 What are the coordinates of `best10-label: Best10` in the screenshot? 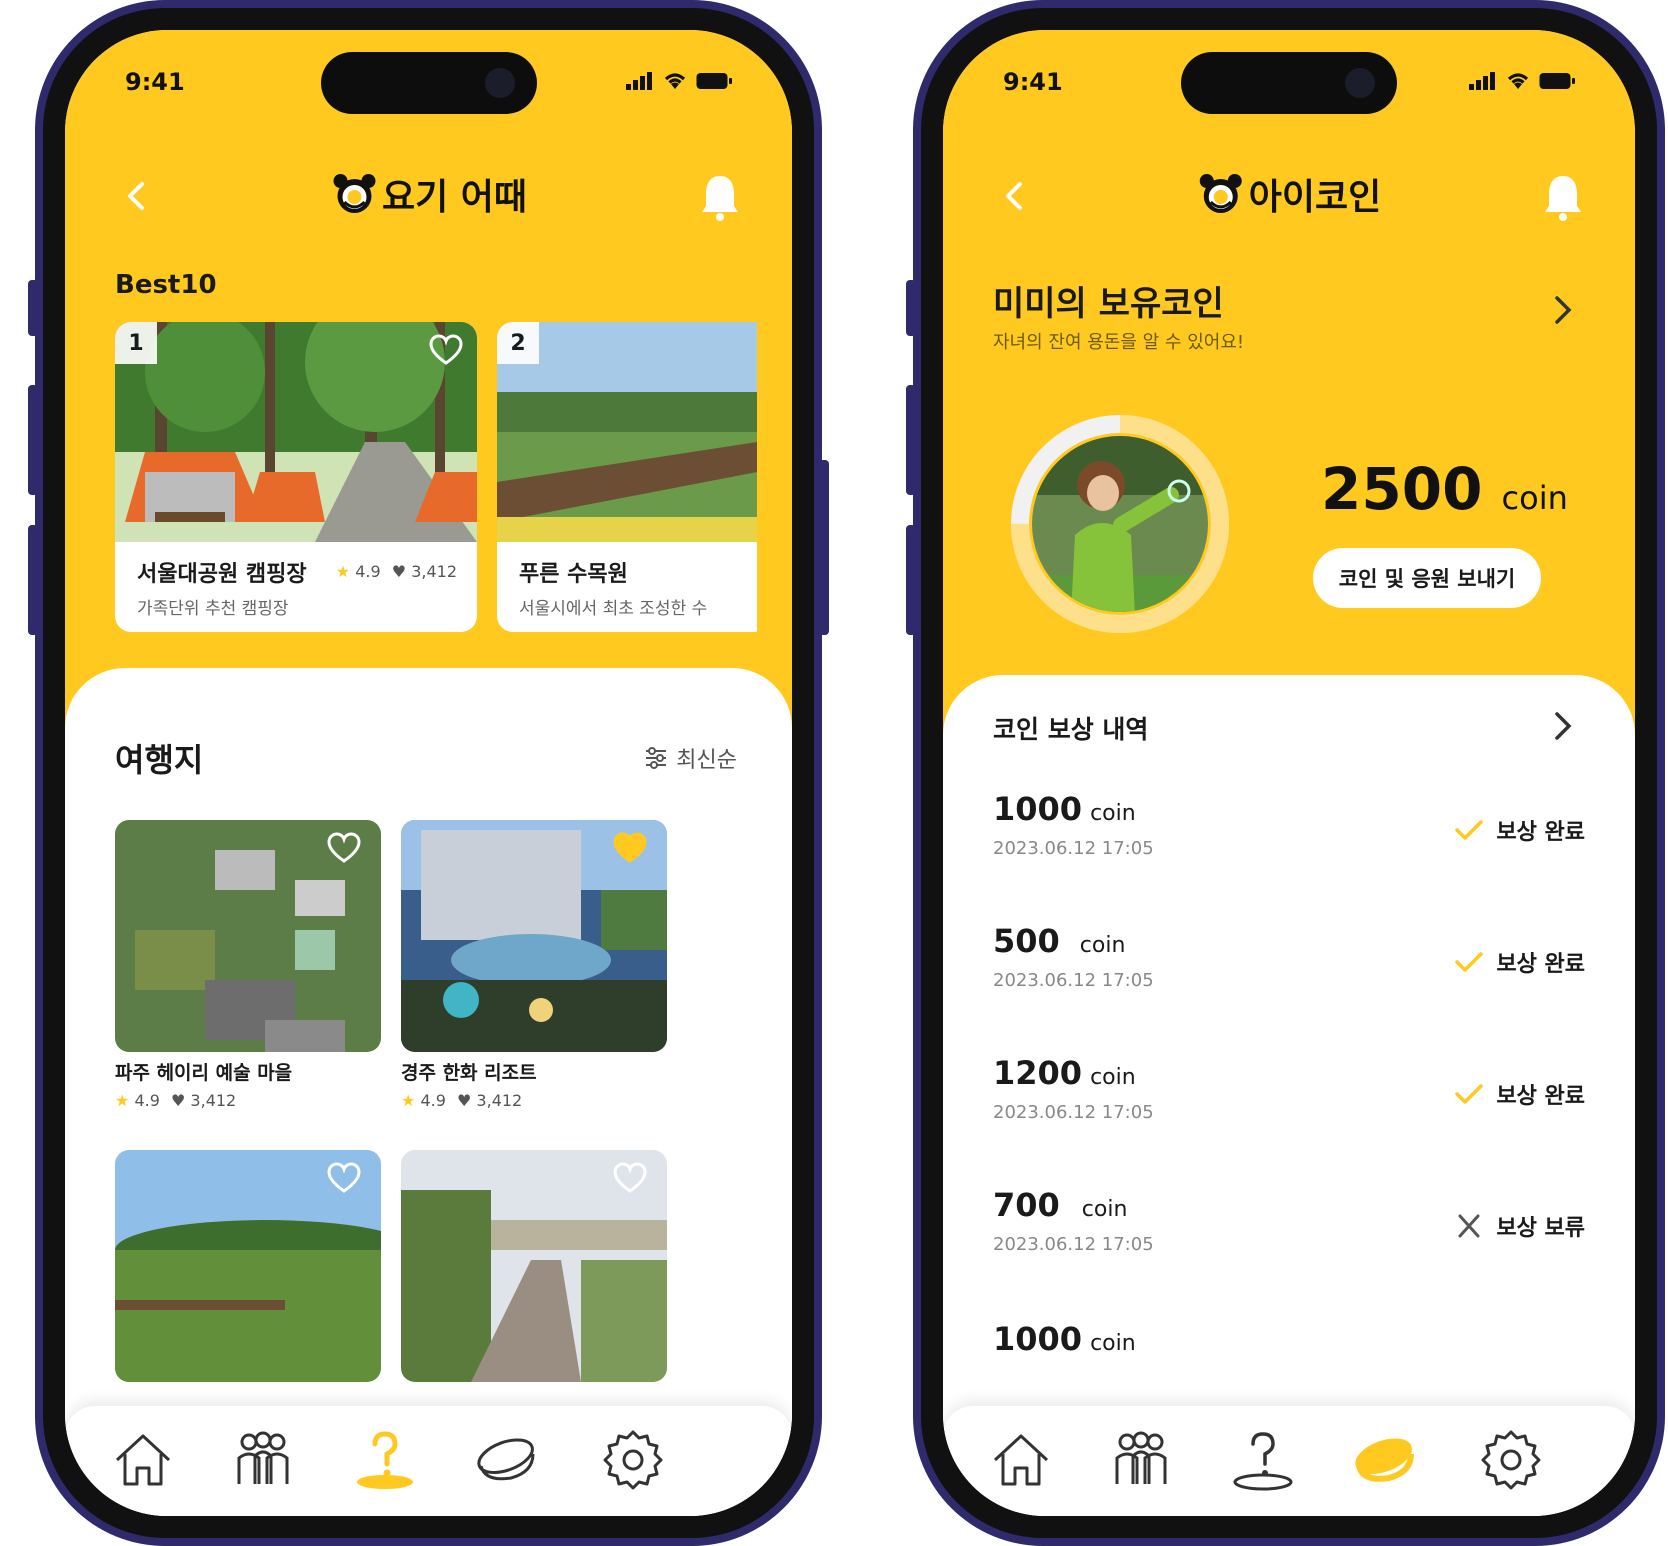 It's located at (166, 285).